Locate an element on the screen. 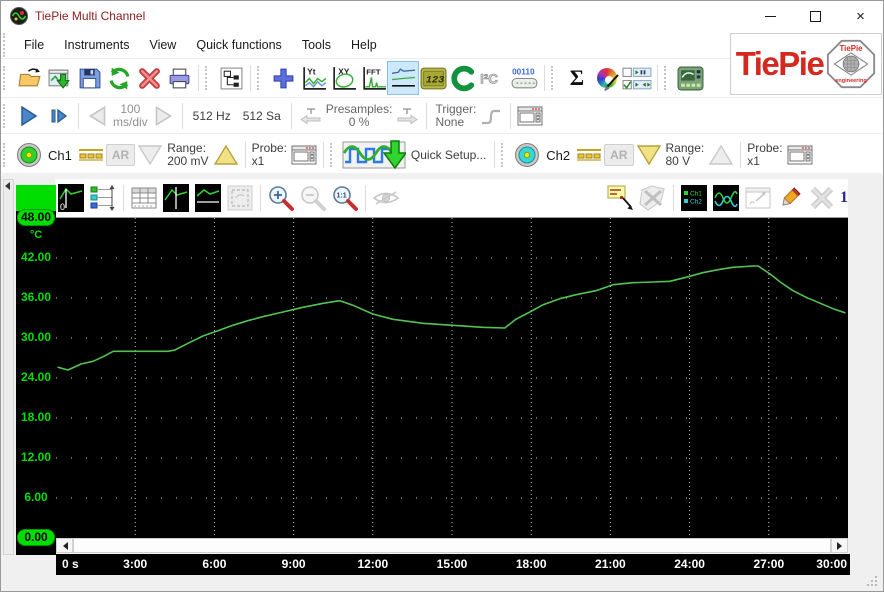 The image size is (884, 592). delete-comment-button is located at coordinates (653, 198).